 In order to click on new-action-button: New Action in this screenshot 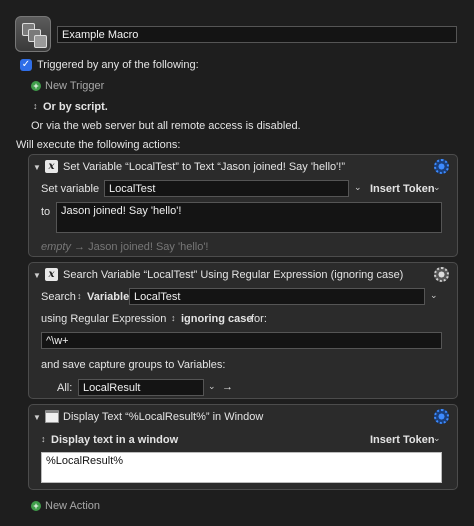, I will do `click(72, 506)`.